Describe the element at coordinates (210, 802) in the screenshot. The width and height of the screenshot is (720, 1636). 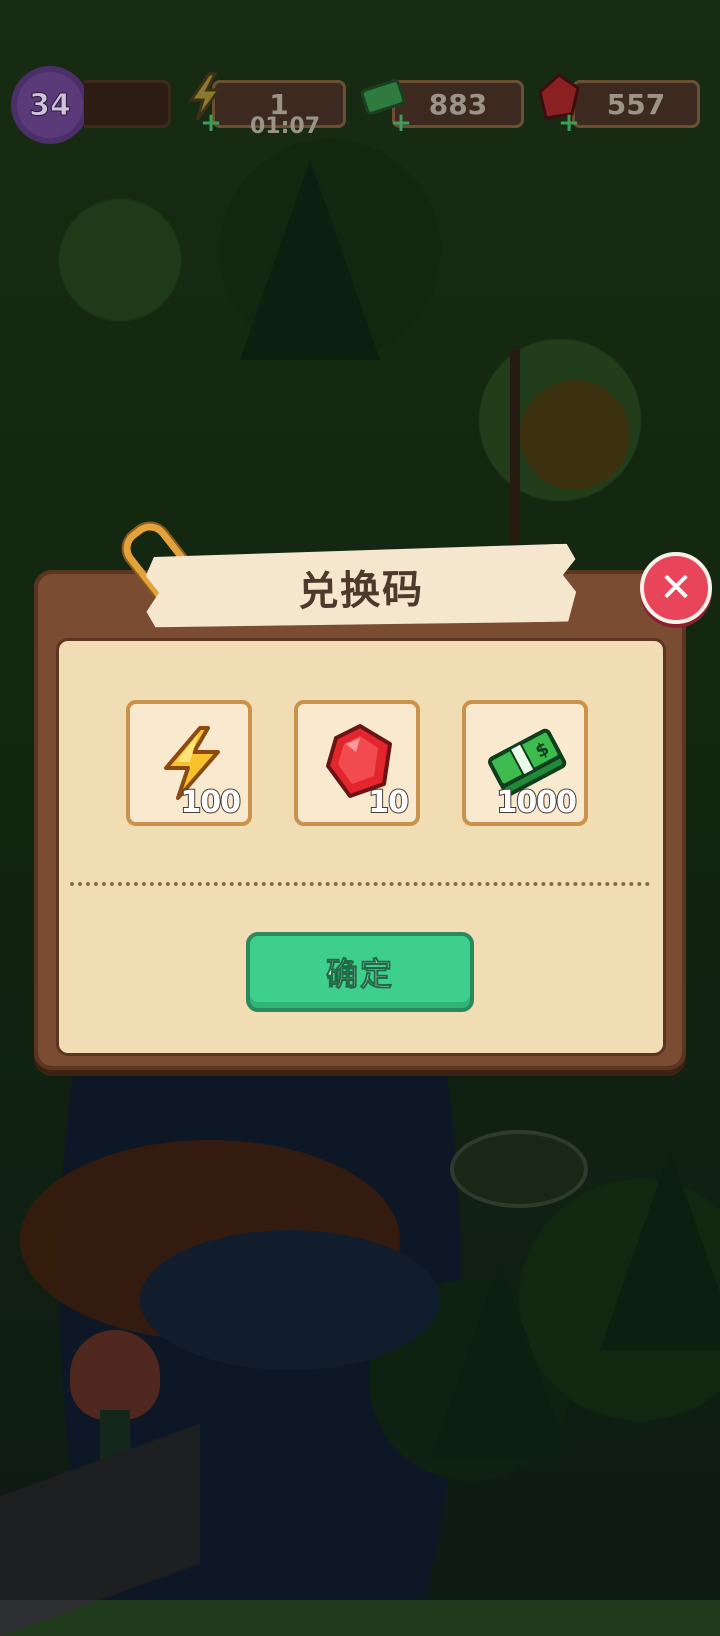
I see `reward-amount: 100` at that location.